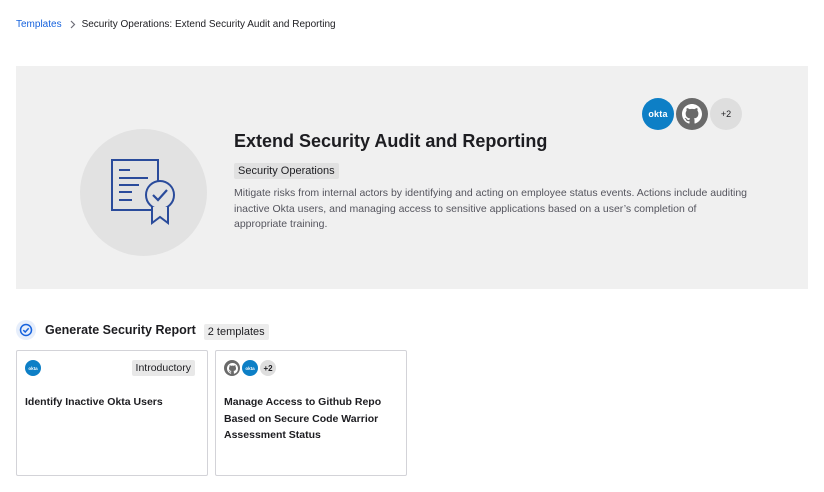 The height and width of the screenshot is (492, 824). What do you see at coordinates (143, 192) in the screenshot?
I see `certificate-icon` at bounding box center [143, 192].